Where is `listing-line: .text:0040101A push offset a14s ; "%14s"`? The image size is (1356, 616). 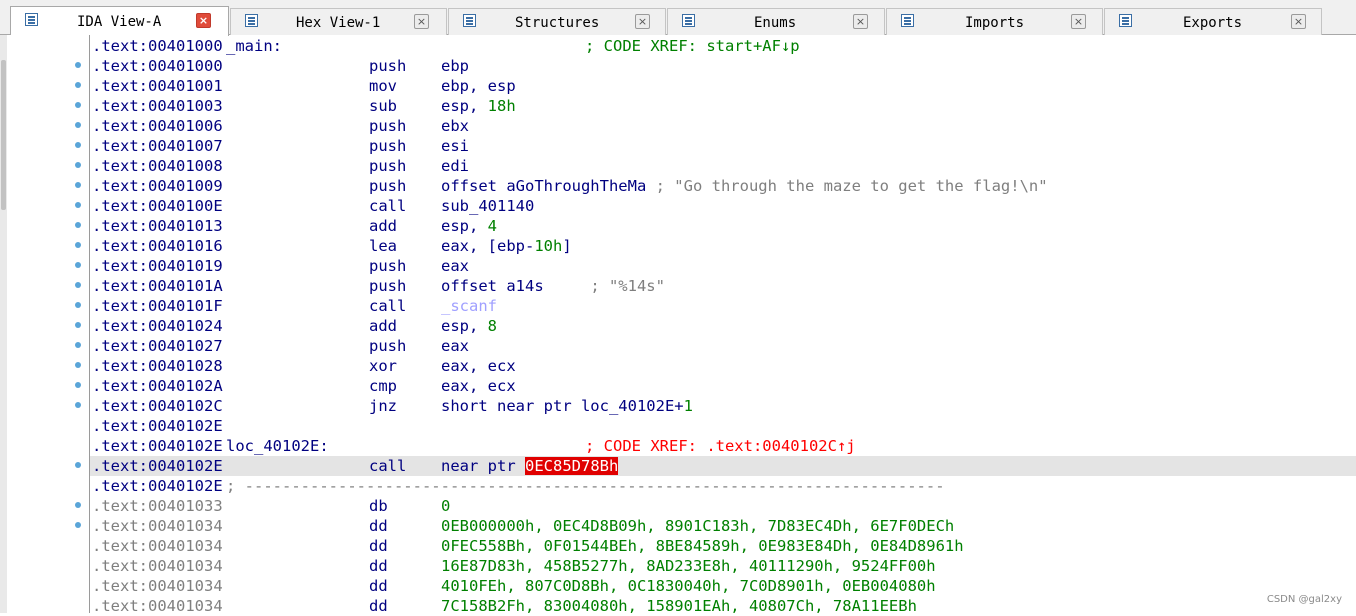 listing-line: .text:0040101A push offset a14s ; "%14s" is located at coordinates (723, 286).